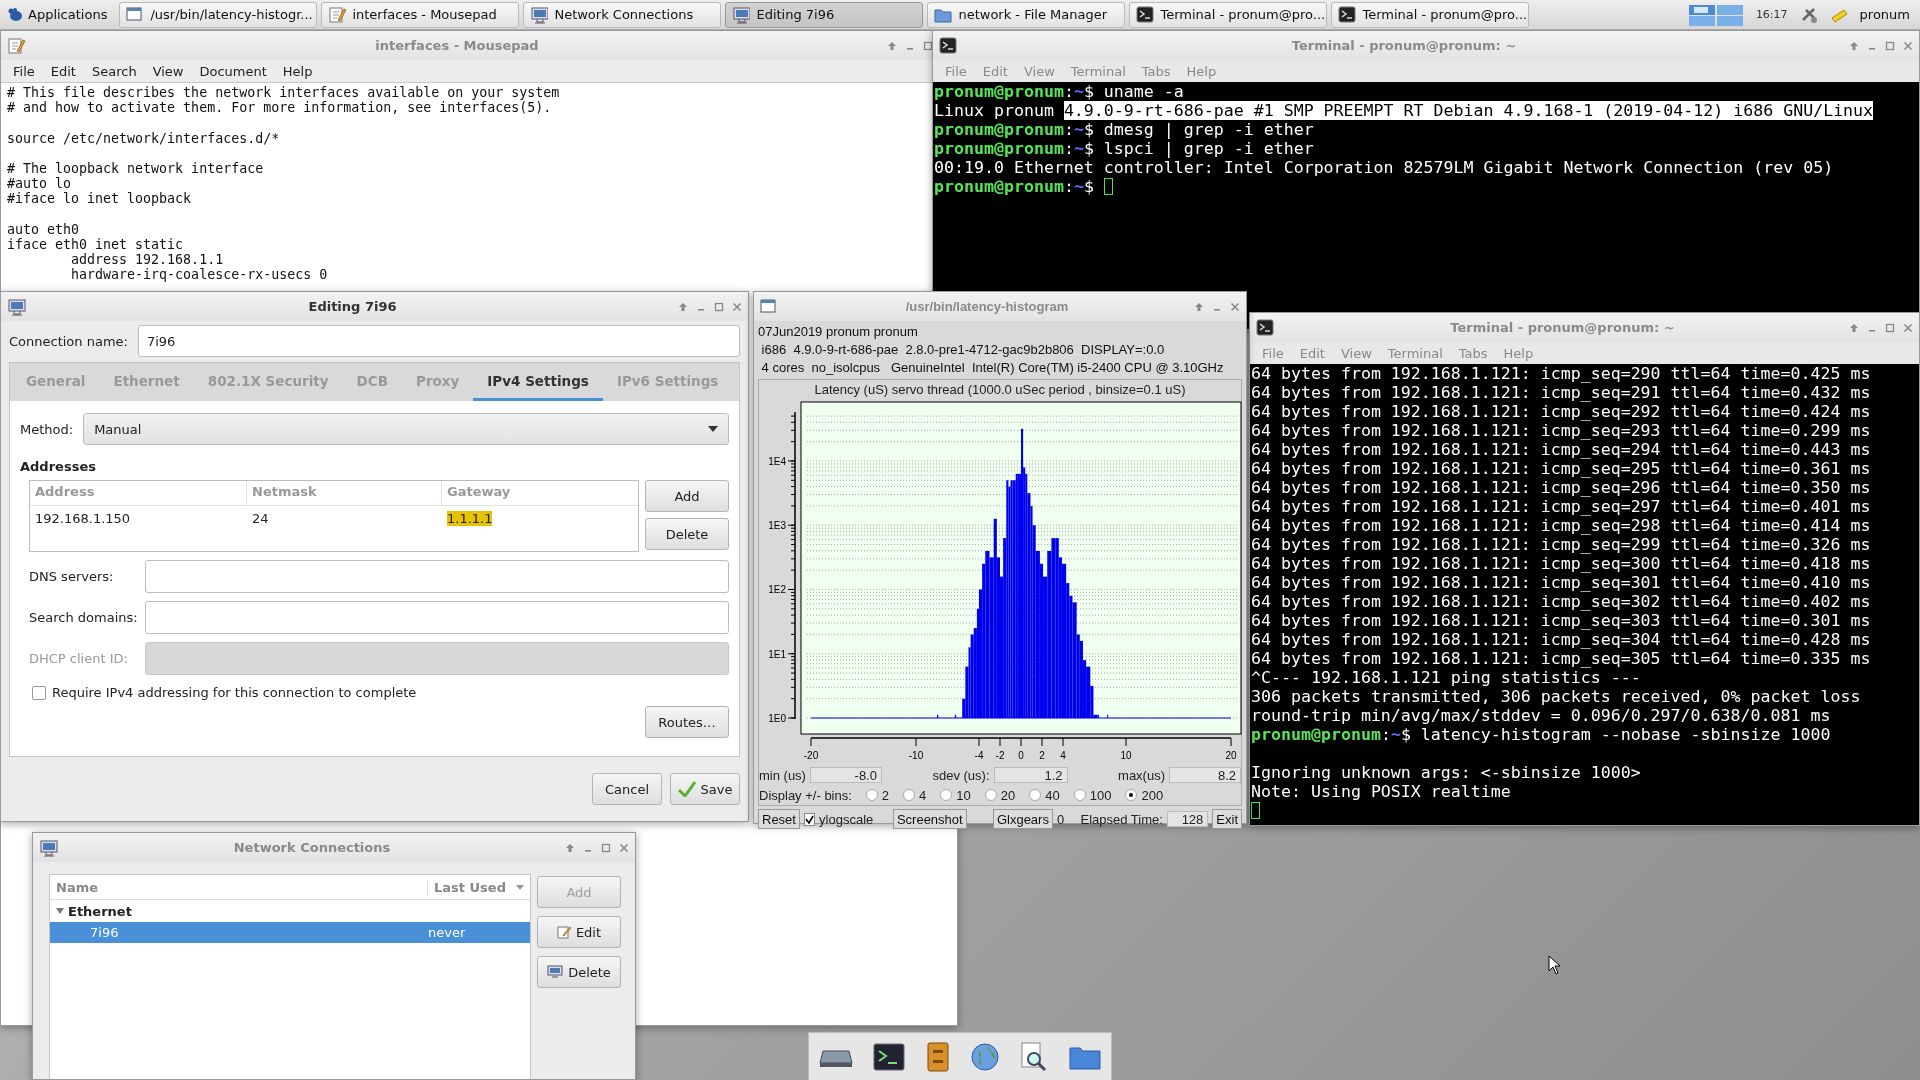  Describe the element at coordinates (168, 71) in the screenshot. I see `menu-item: View` at that location.